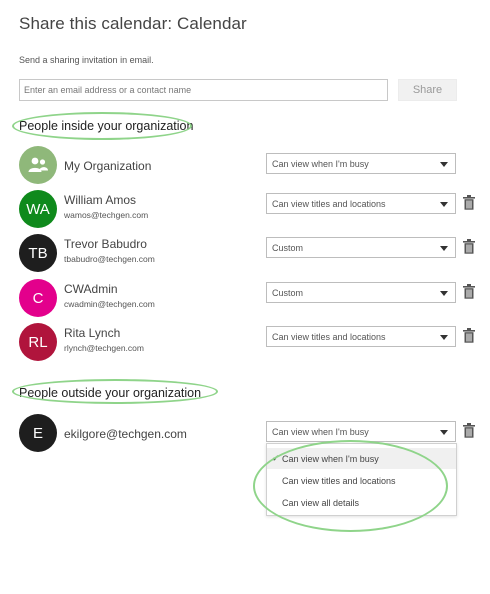 Image resolution: width=490 pixels, height=594 pixels. I want to click on avatar, so click(38, 165).